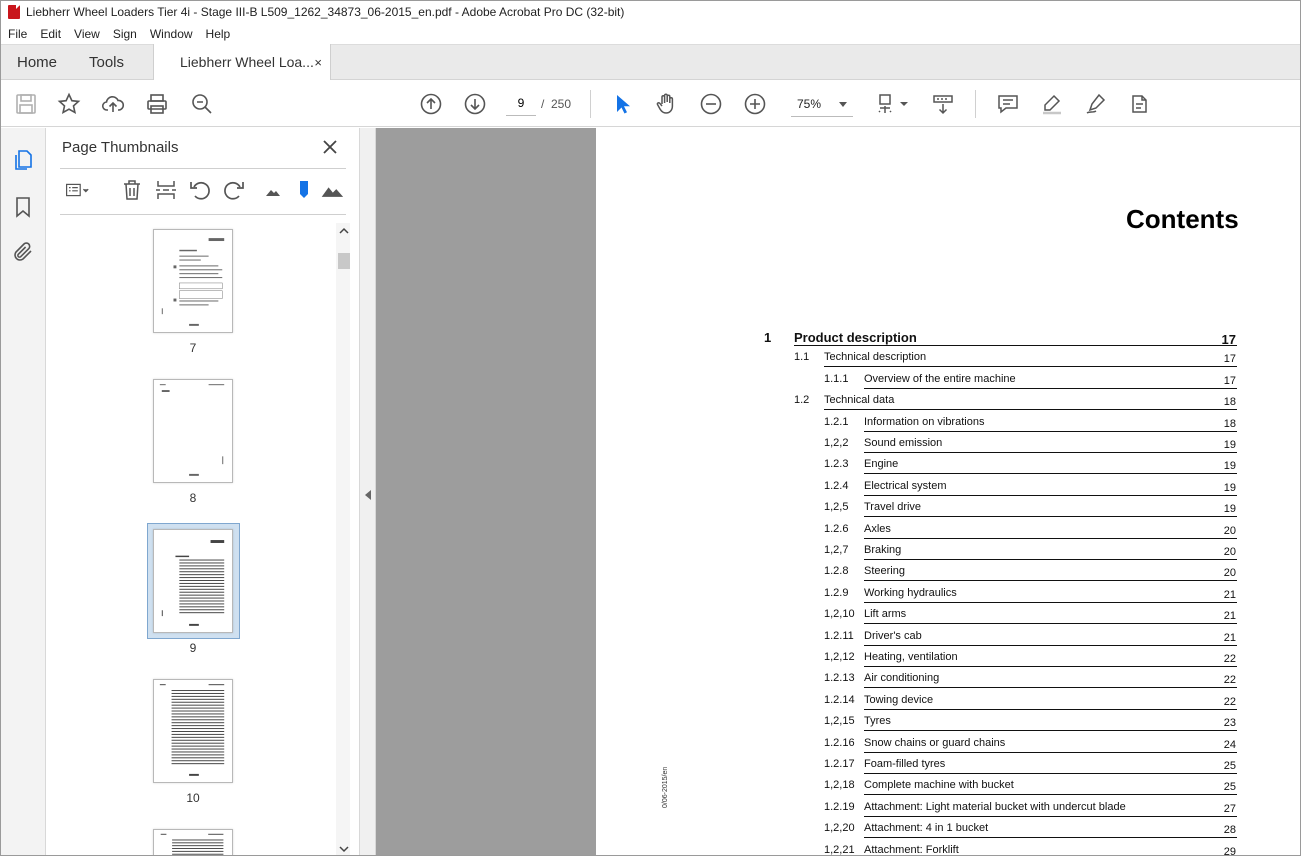 This screenshot has width=1301, height=856. I want to click on arrow-up-icon, so click(431, 104).